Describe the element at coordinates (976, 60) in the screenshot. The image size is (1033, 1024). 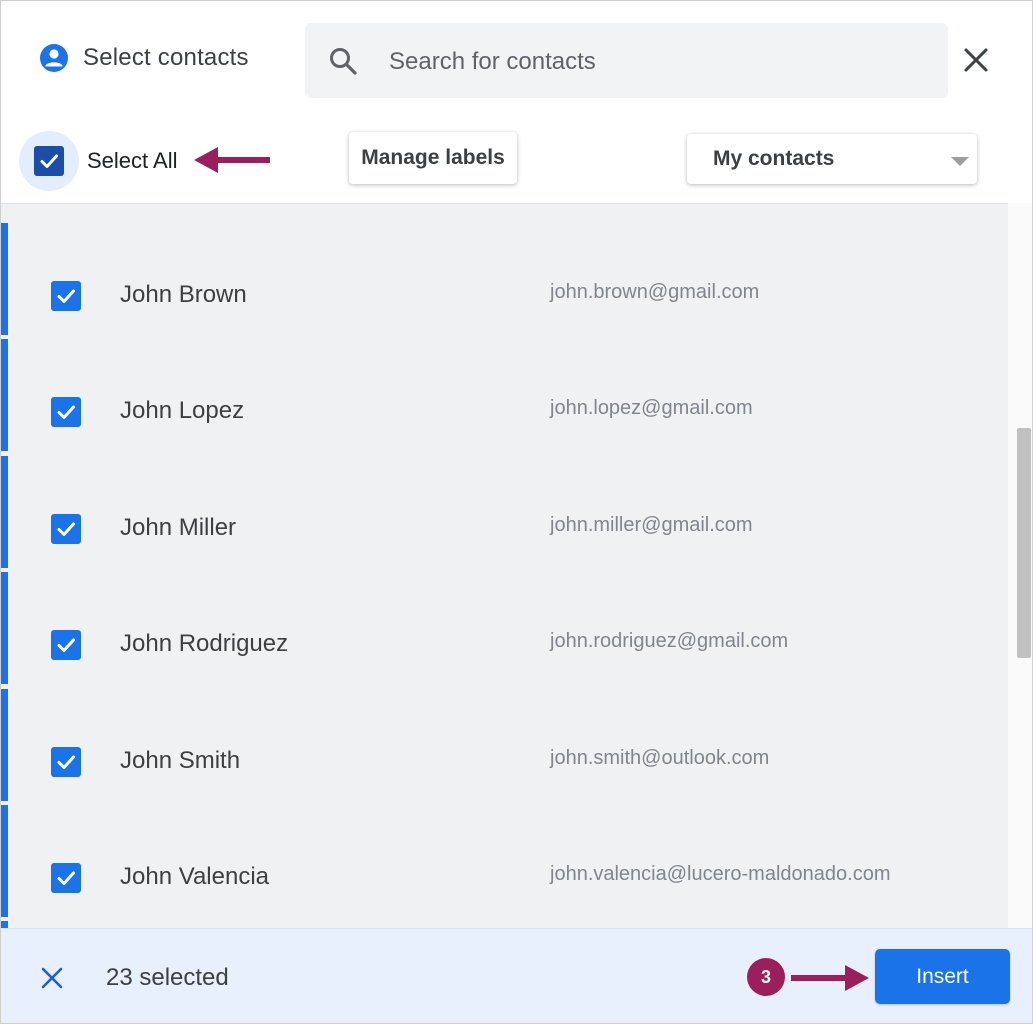
I see `close-icon` at that location.